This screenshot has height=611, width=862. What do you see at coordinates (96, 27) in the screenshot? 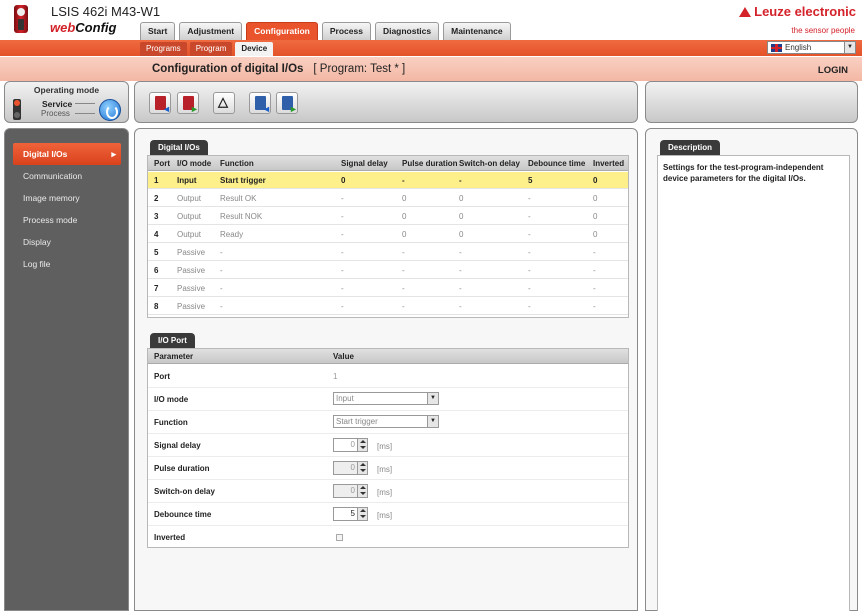
I see `app-logo-config: Config` at bounding box center [96, 27].